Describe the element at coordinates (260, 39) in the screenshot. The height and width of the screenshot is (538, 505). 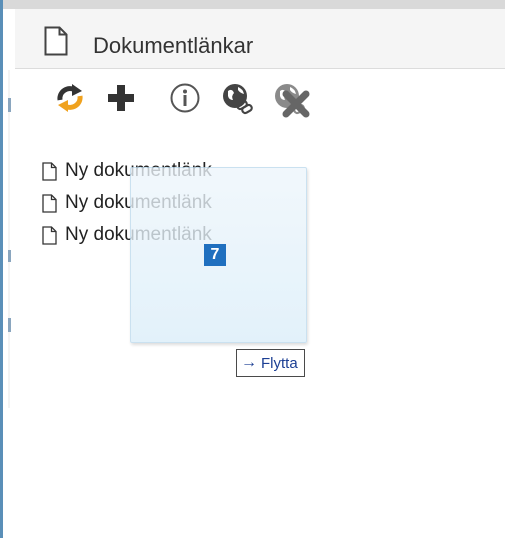
I see `panel-header: Dokumentlänkar` at that location.